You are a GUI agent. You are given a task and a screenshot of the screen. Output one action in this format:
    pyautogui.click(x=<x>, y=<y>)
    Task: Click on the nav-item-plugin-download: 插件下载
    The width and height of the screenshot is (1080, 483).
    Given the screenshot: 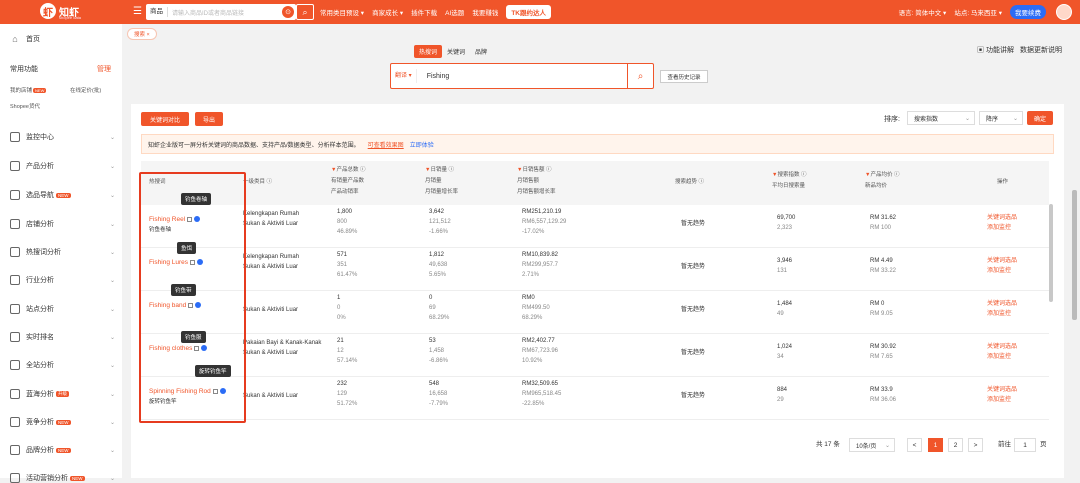 What is the action you would take?
    pyautogui.click(x=424, y=12)
    